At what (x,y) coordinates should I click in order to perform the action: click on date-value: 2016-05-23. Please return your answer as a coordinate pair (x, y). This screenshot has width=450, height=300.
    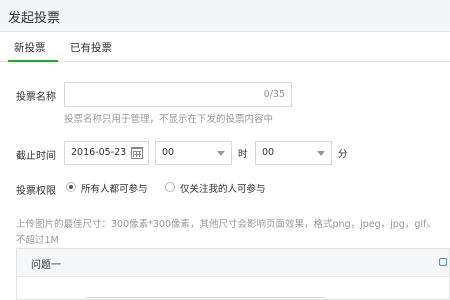
    Looking at the image, I should click on (99, 152).